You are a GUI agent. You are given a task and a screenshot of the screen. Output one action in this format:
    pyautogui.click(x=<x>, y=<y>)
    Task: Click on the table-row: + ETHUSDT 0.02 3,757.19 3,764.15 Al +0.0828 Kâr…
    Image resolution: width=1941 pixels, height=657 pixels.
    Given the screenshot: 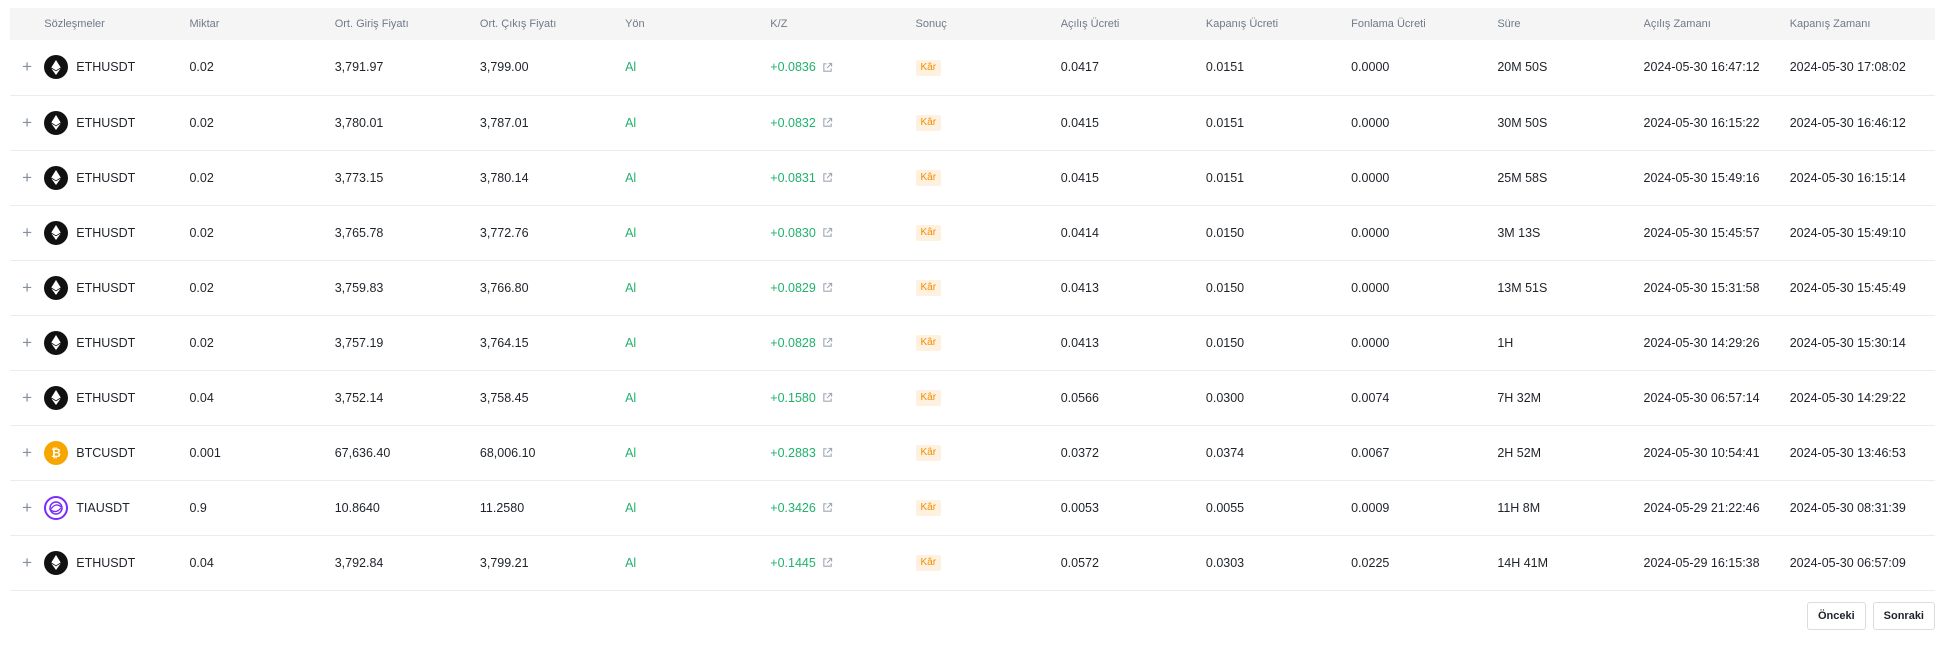 What is the action you would take?
    pyautogui.click(x=972, y=342)
    